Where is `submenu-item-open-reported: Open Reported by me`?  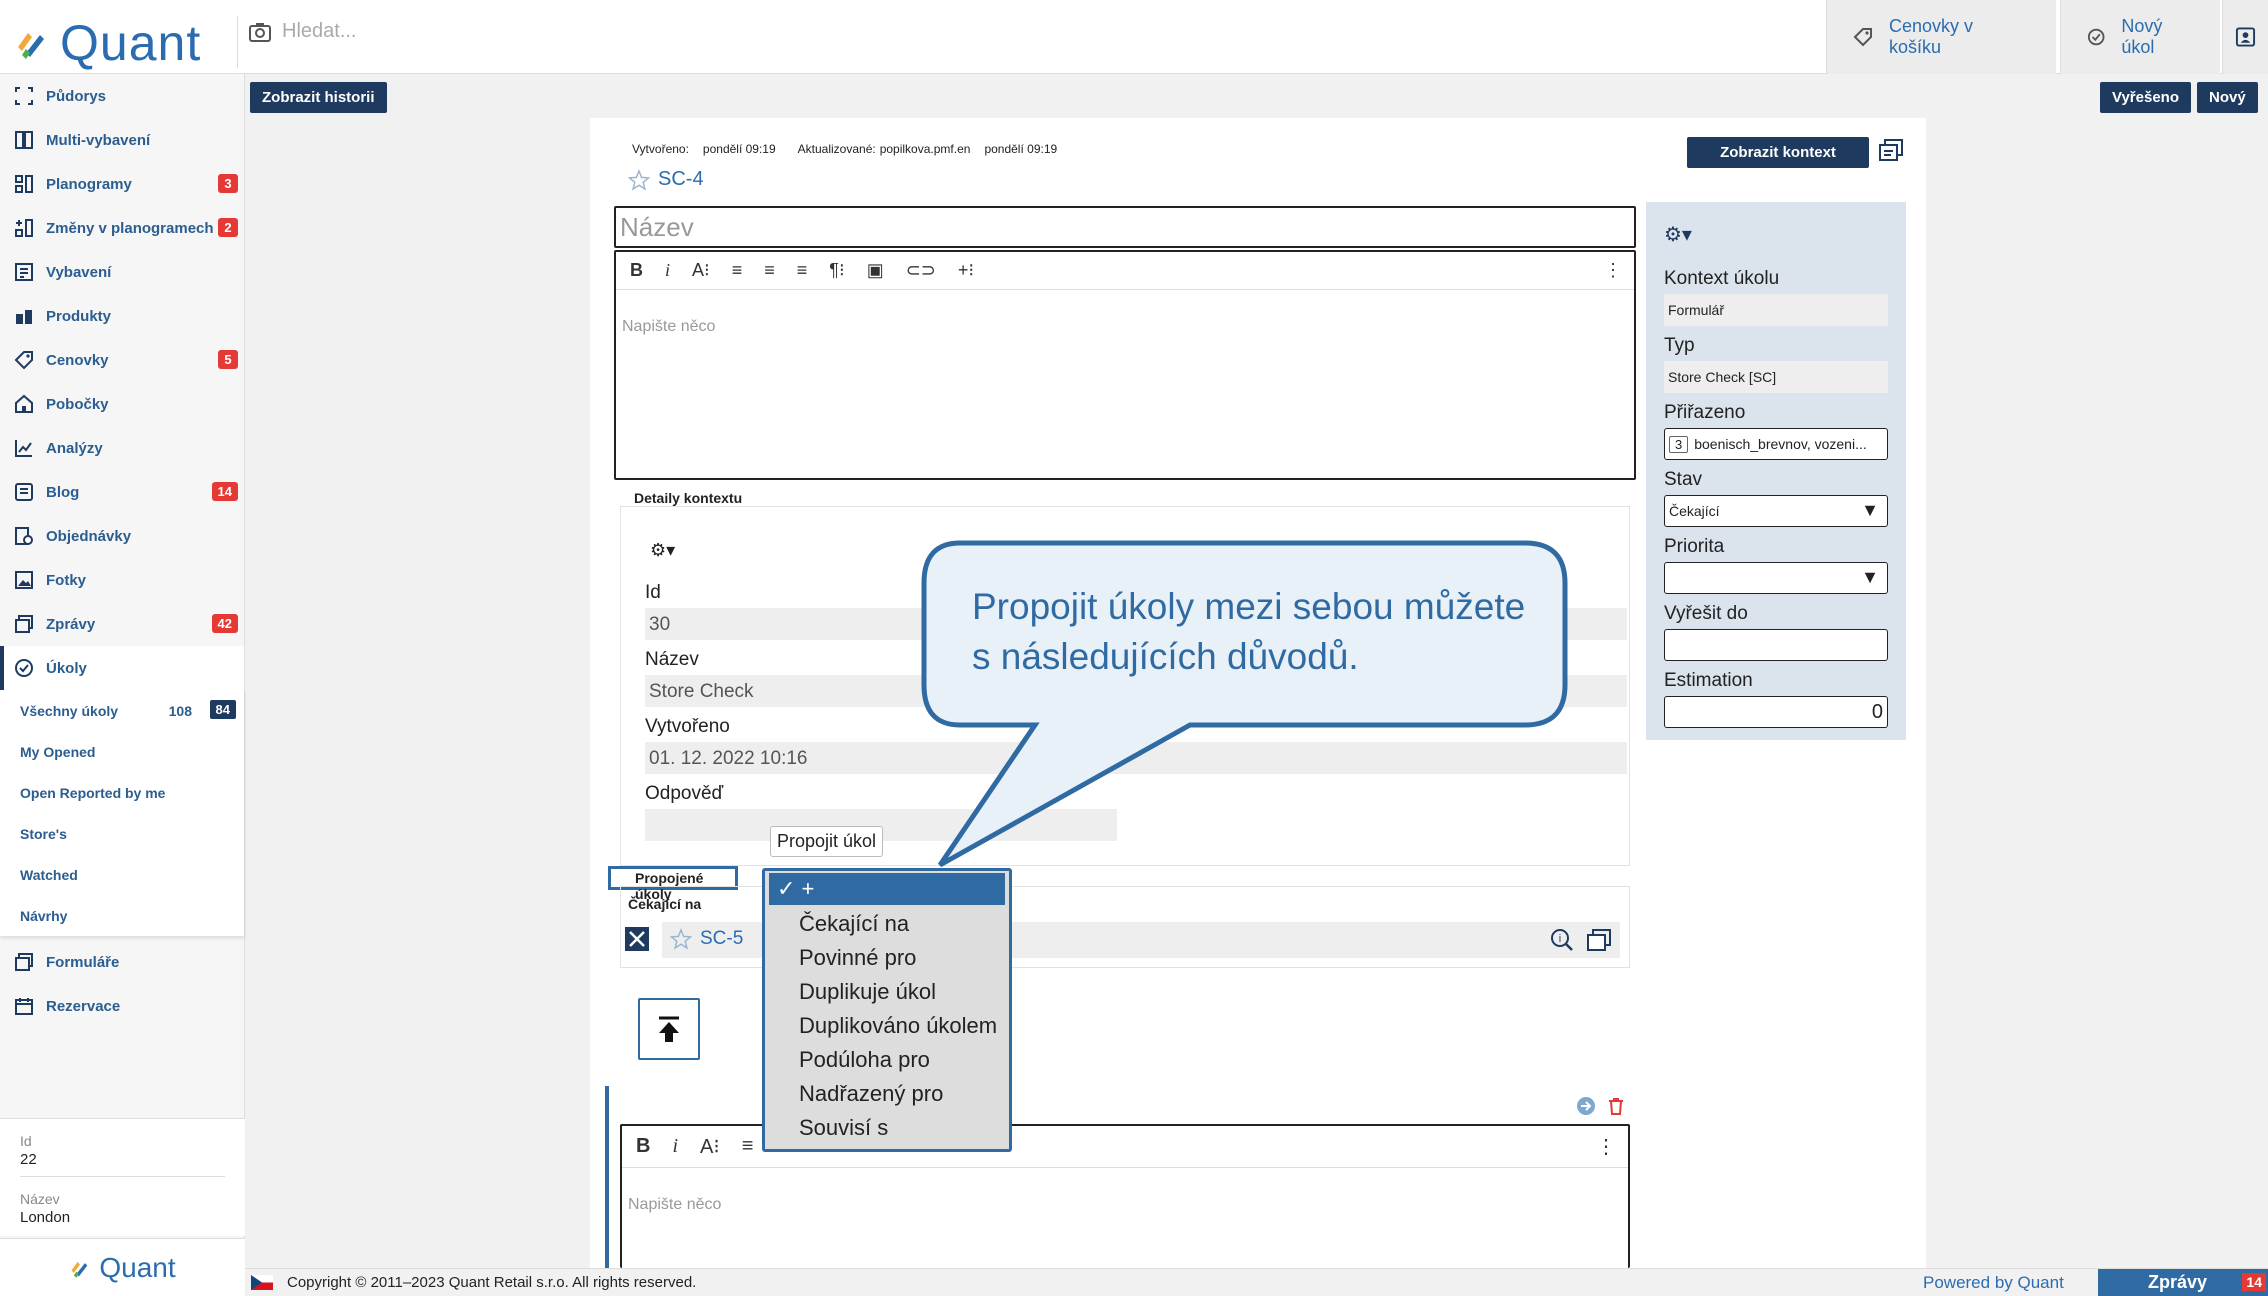
submenu-item-open-reported: Open Reported by me is located at coordinates (122, 792).